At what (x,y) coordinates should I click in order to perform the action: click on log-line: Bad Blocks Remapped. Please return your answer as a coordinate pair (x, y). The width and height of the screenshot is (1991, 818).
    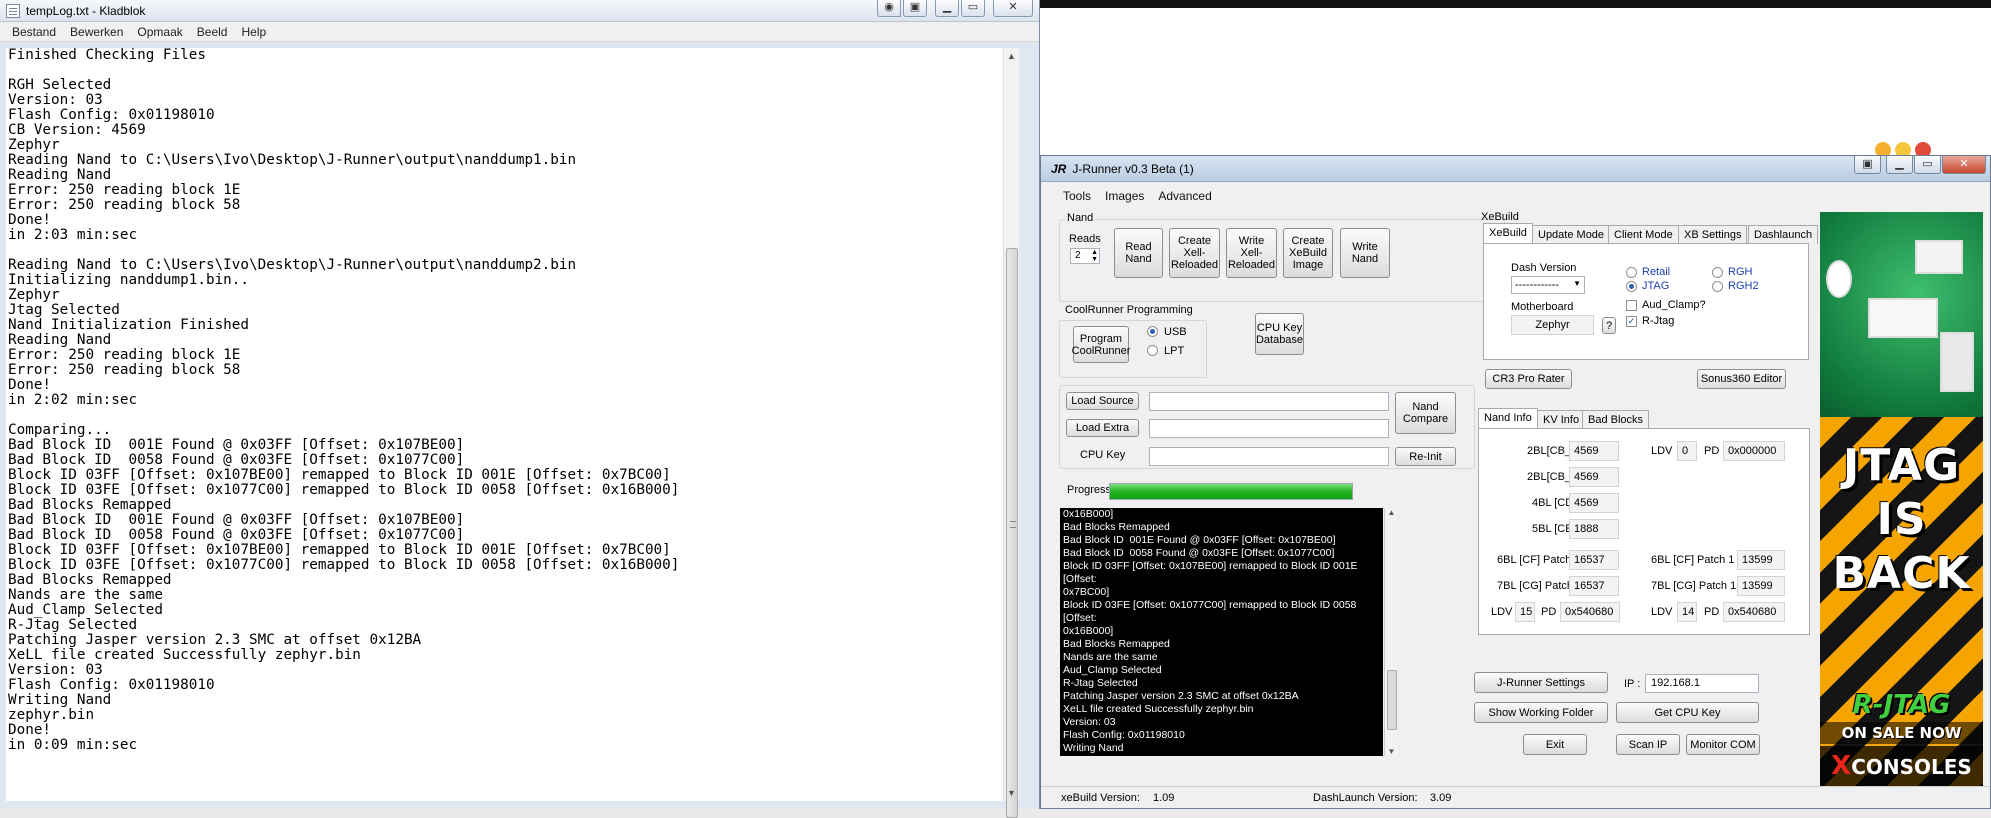
    Looking at the image, I should click on (90, 580).